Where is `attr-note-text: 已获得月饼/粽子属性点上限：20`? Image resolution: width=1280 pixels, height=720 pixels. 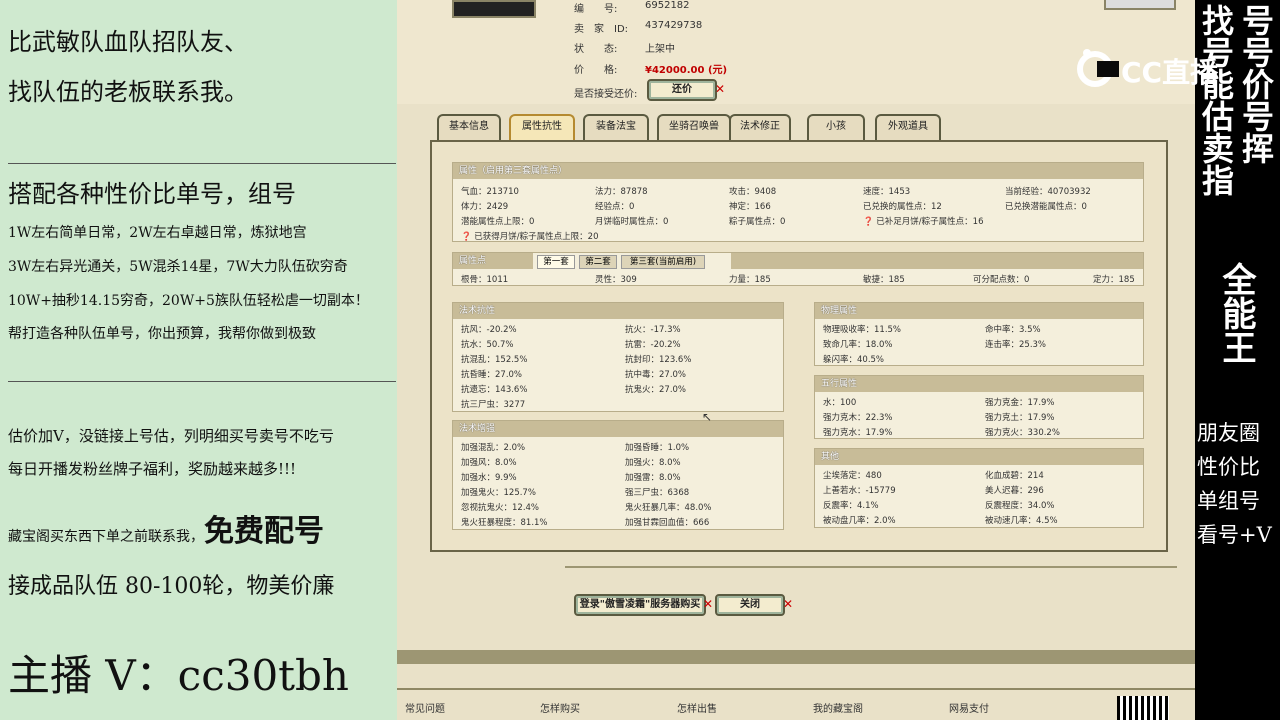 attr-note-text: 已获得月饼/粽子属性点上限：20 is located at coordinates (536, 237).